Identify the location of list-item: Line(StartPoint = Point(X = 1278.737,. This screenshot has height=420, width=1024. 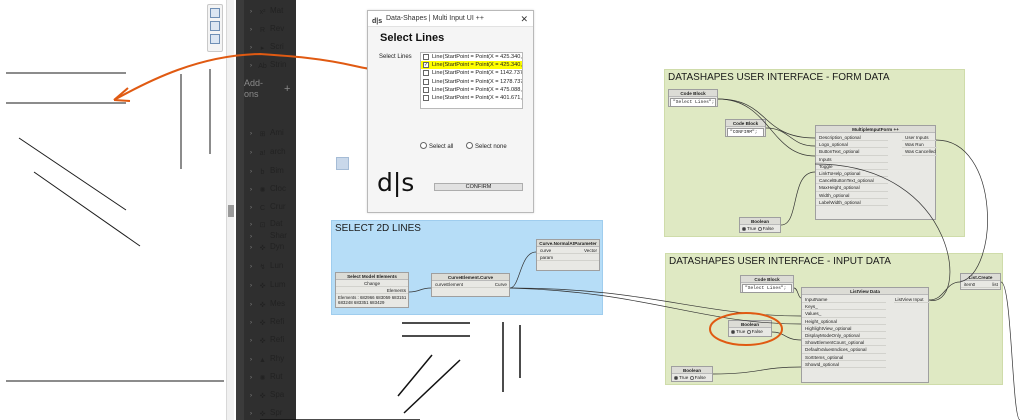
(471, 82).